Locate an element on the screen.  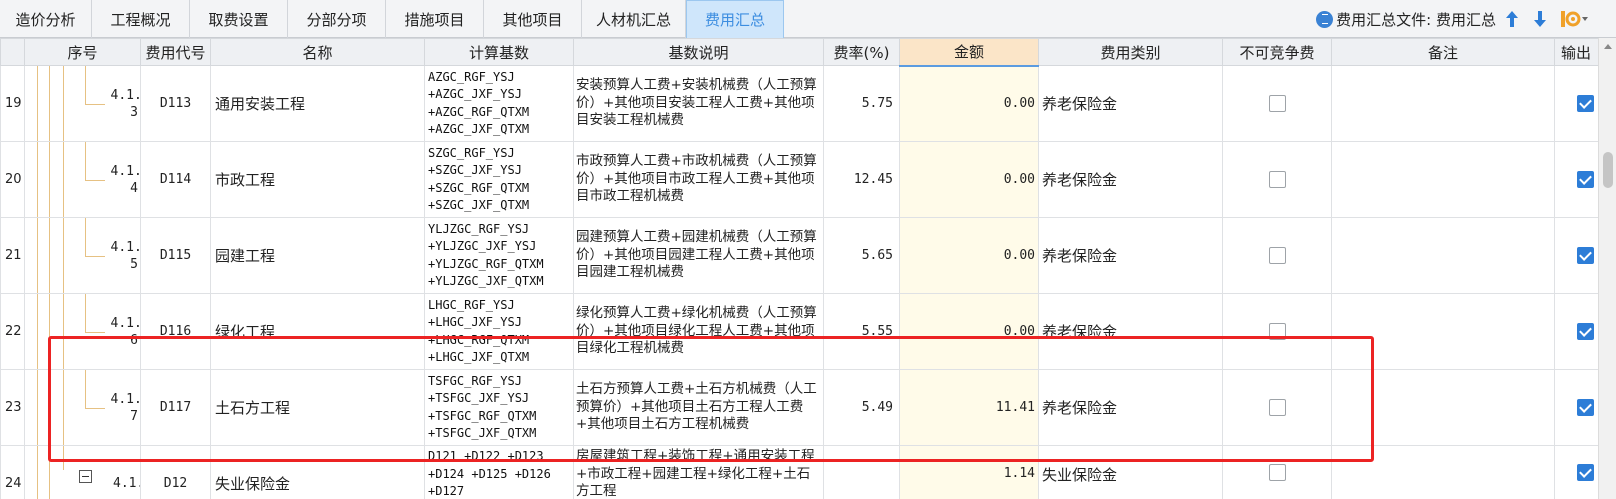
code-cell: D115 is located at coordinates (175, 255).